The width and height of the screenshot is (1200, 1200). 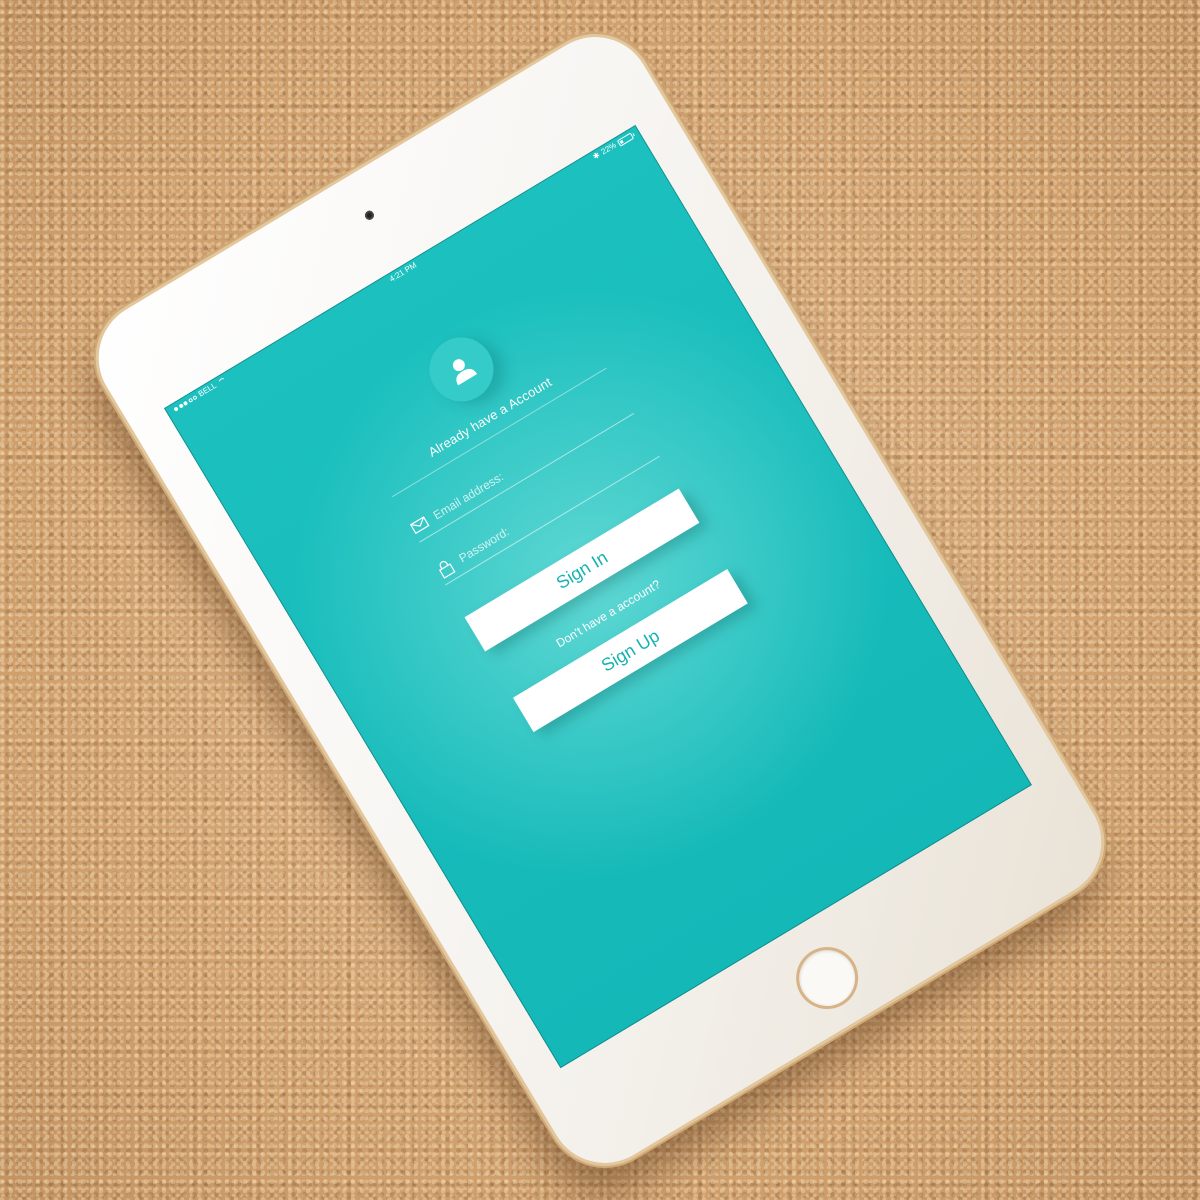 I want to click on lock-icon, so click(x=447, y=569).